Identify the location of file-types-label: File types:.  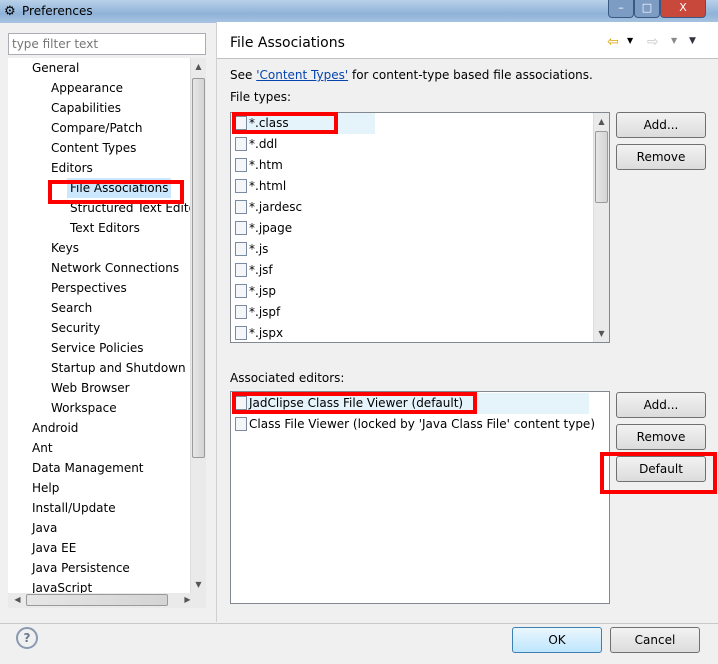
(260, 97).